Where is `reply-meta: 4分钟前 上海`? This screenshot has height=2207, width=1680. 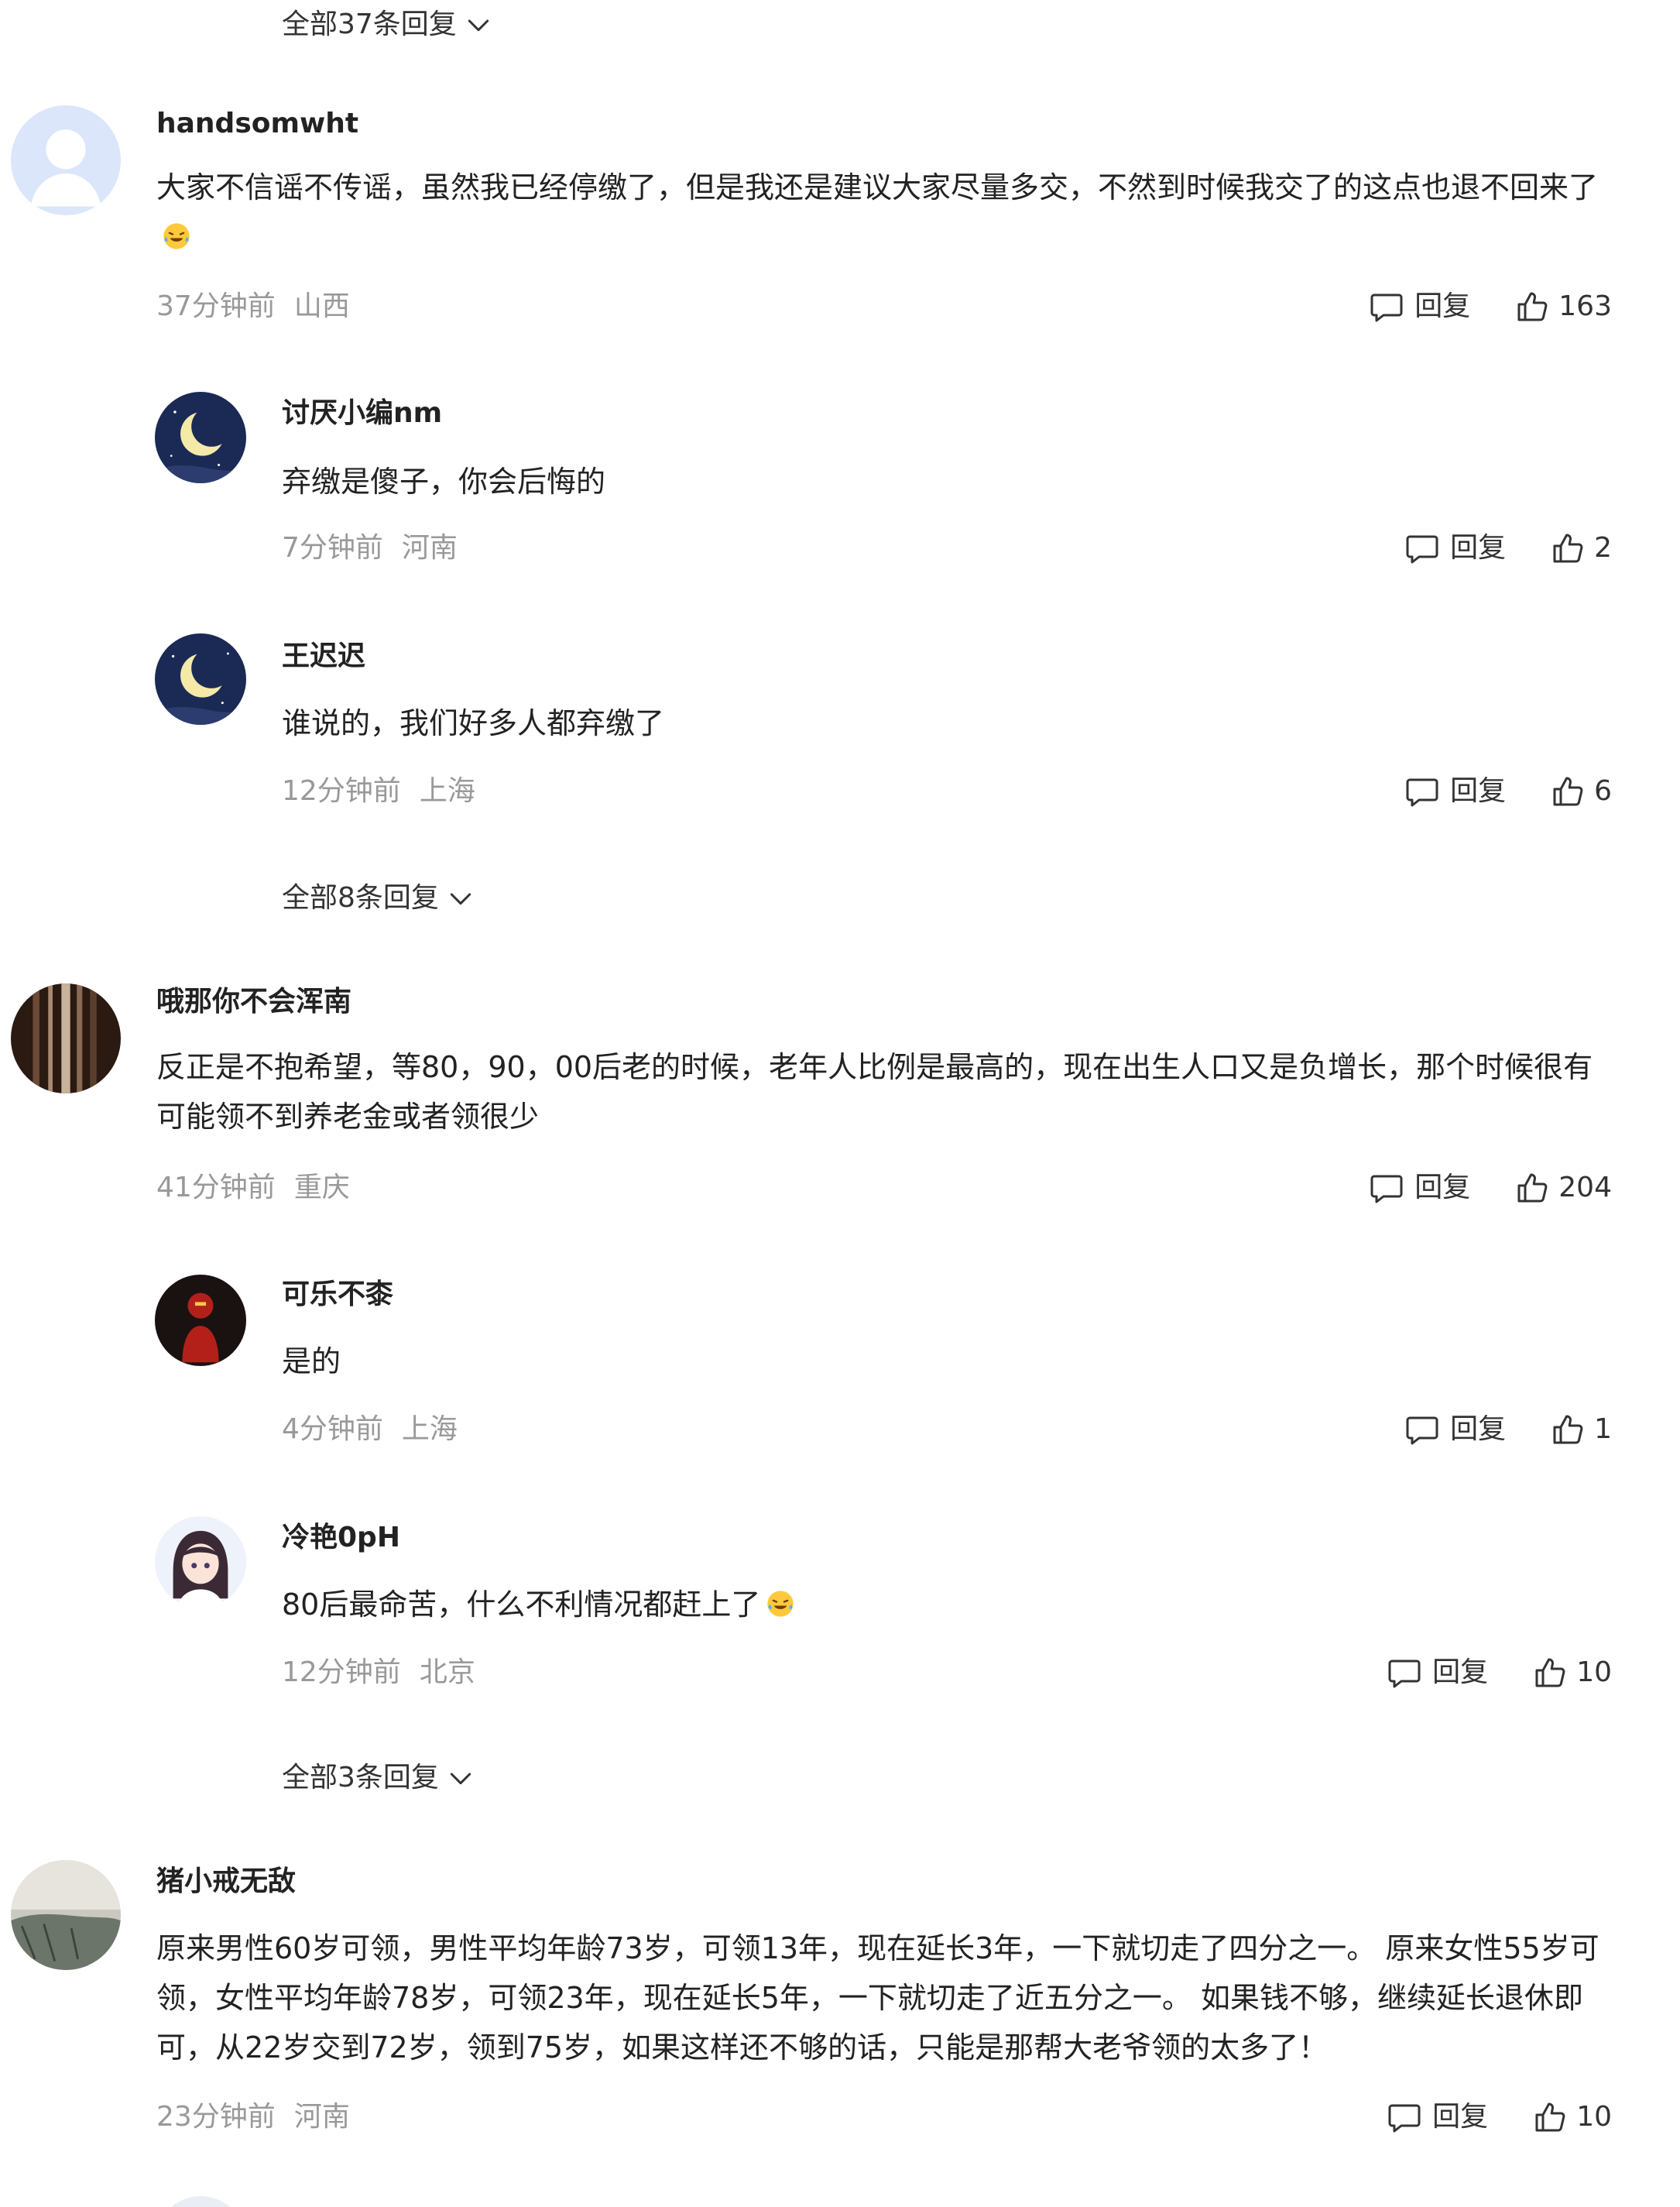
reply-meta: 4分钟前 上海 is located at coordinates (370, 1429).